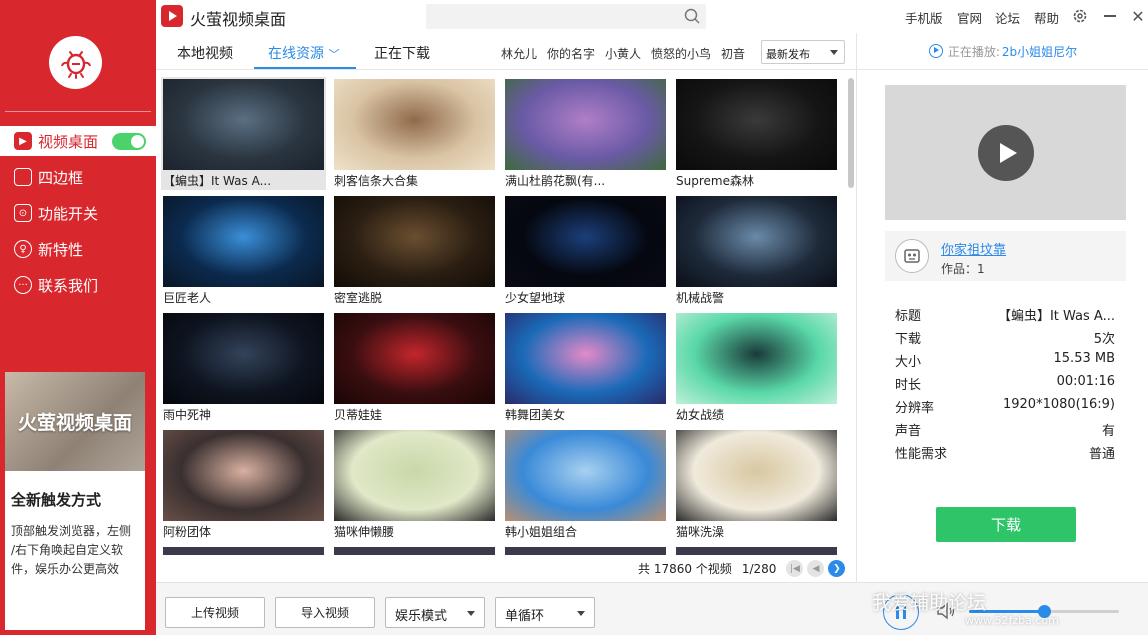 This screenshot has width=1148, height=635. I want to click on author-works: 作品：1, so click(963, 269).